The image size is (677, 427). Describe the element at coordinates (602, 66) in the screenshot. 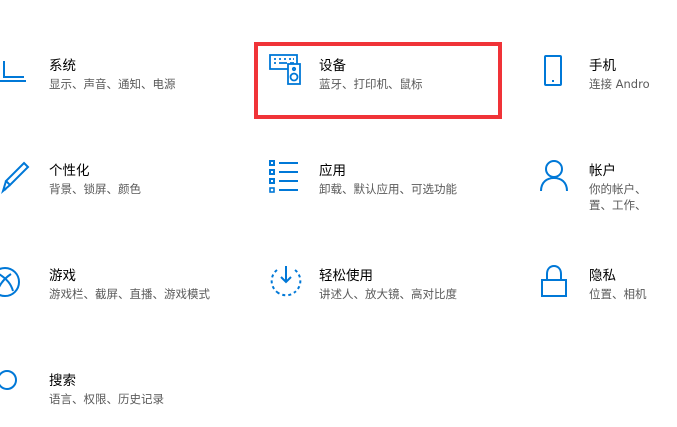

I see `tile-title: 手机` at that location.